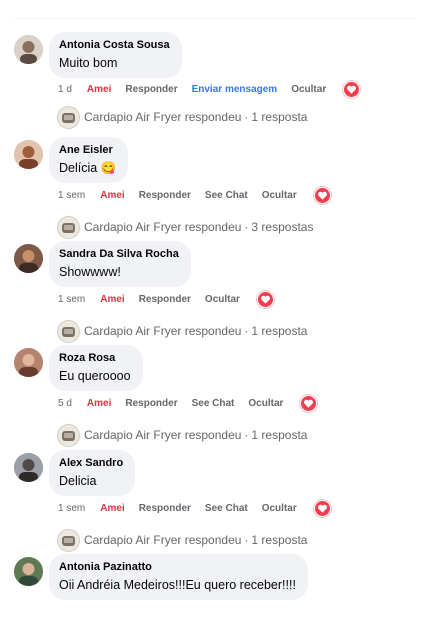  I want to click on comment-author: Antonia Costa Sousa, so click(114, 45).